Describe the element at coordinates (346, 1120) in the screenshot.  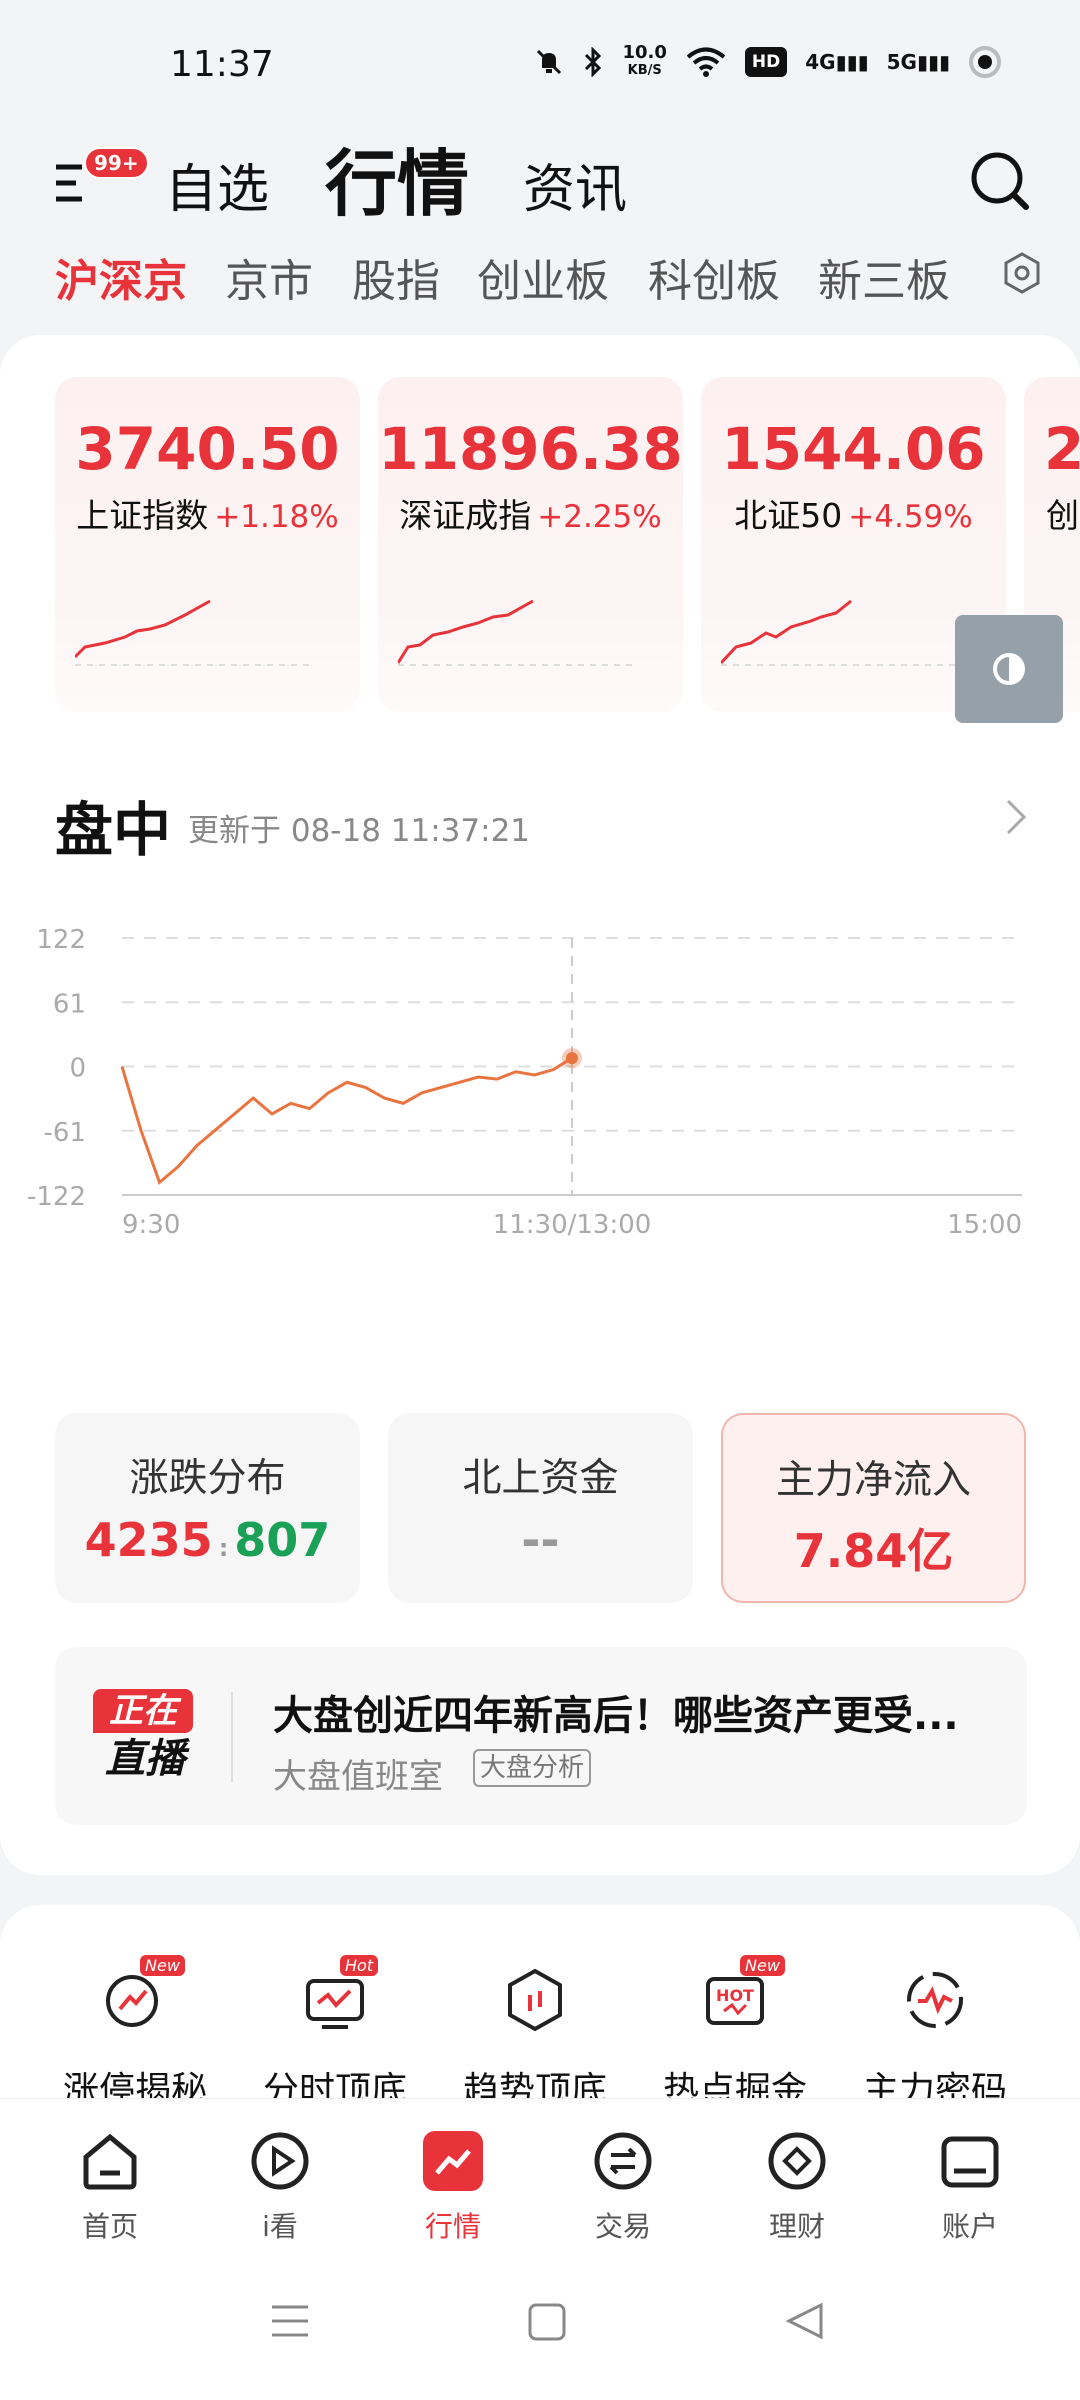
I see `series-line` at that location.